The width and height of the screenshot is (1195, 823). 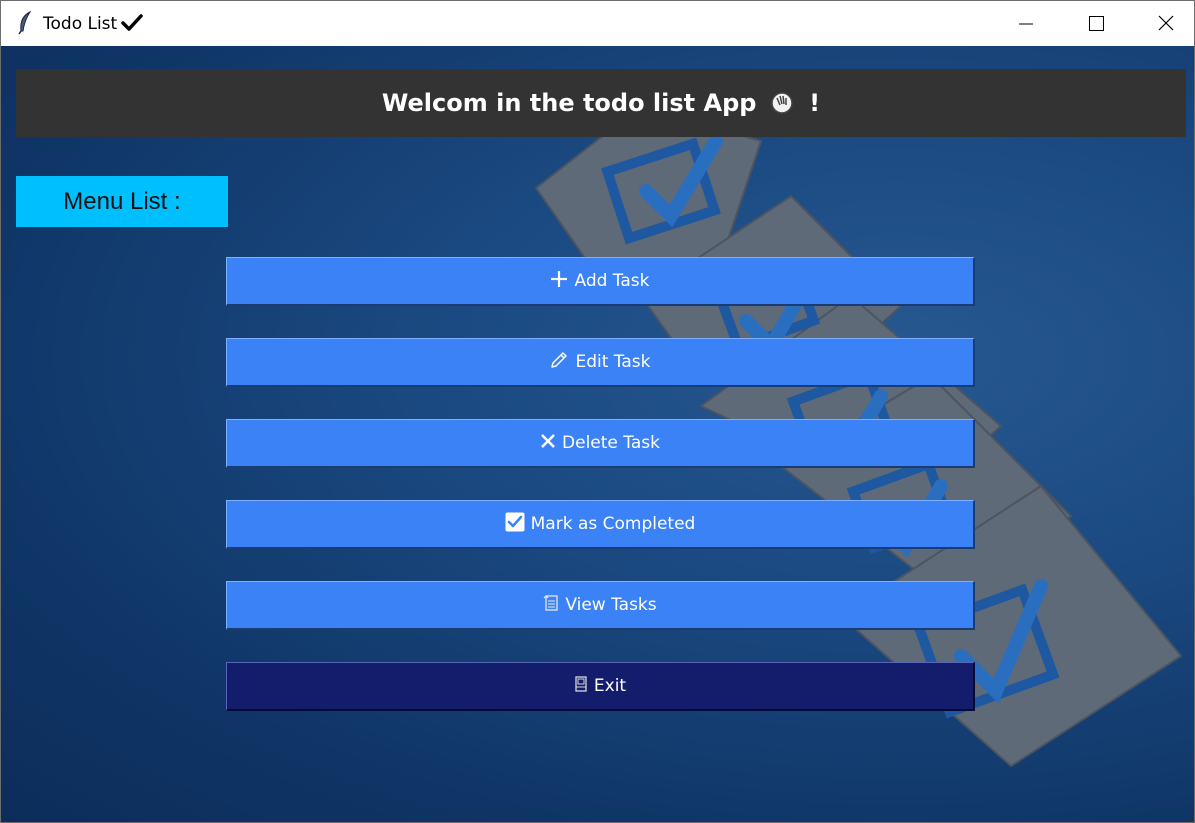 I want to click on waving-hand-icon, so click(x=782, y=103).